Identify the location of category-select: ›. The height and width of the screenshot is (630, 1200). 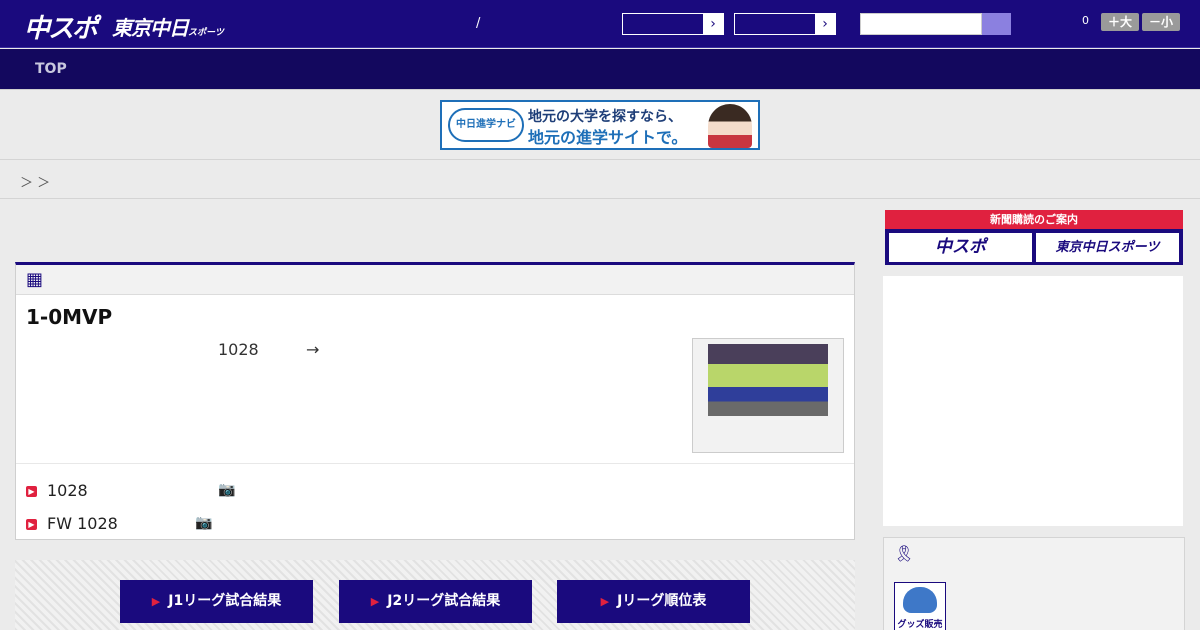
(673, 24).